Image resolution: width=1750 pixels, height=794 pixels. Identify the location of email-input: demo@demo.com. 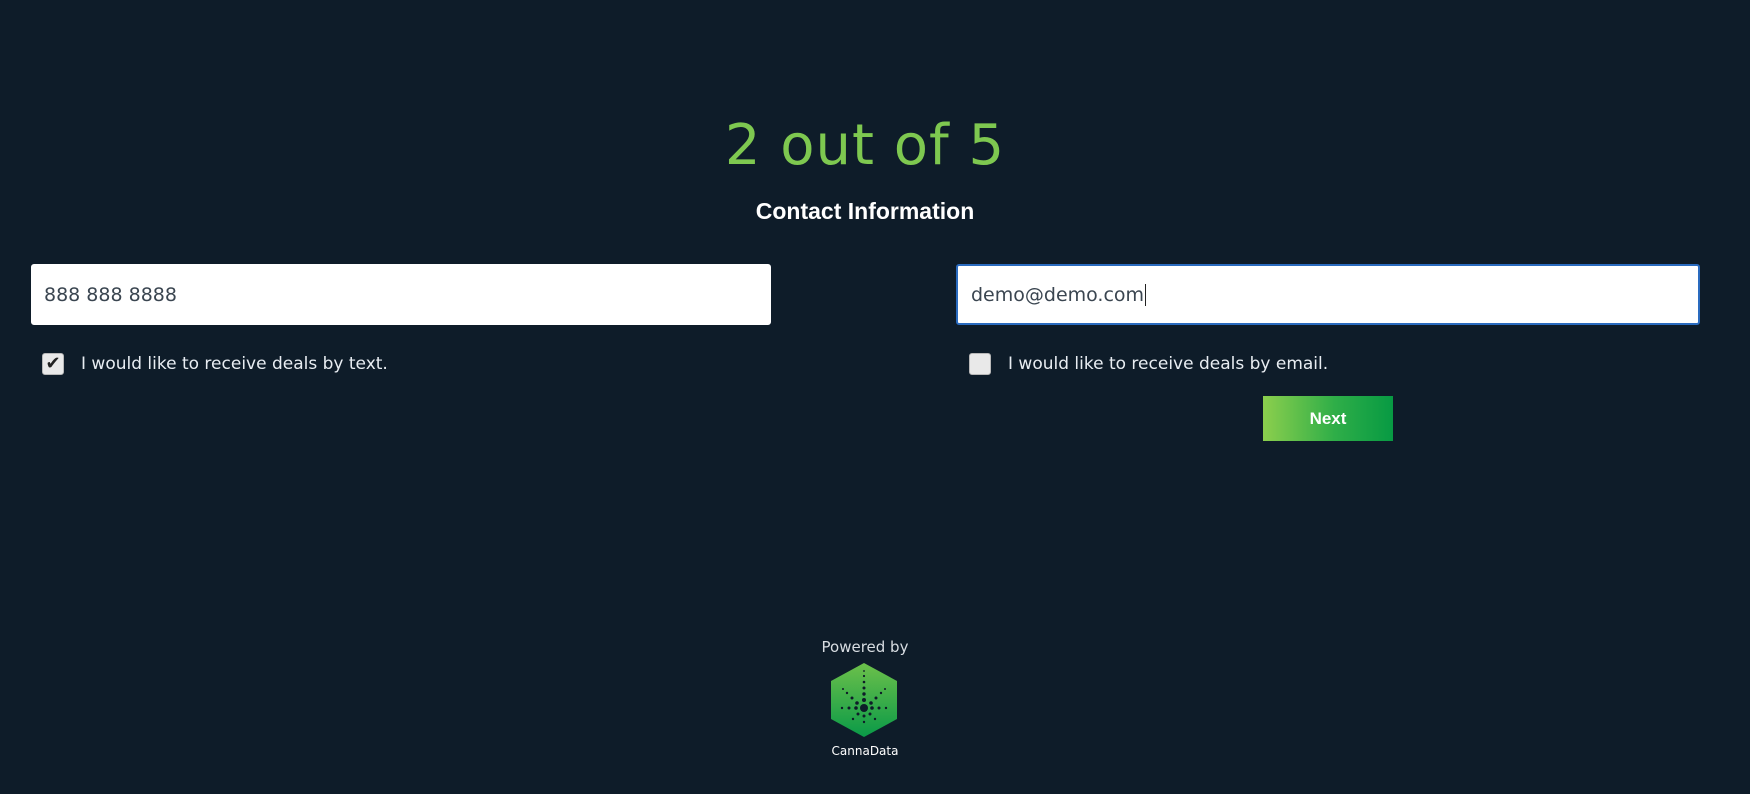
(1328, 294).